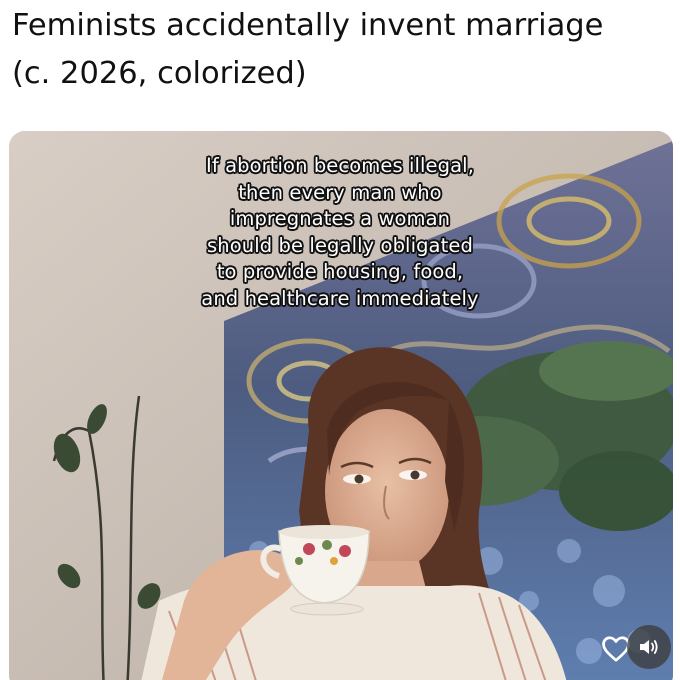  Describe the element at coordinates (340, 192) in the screenshot. I see `caption-line: then every man who` at that location.